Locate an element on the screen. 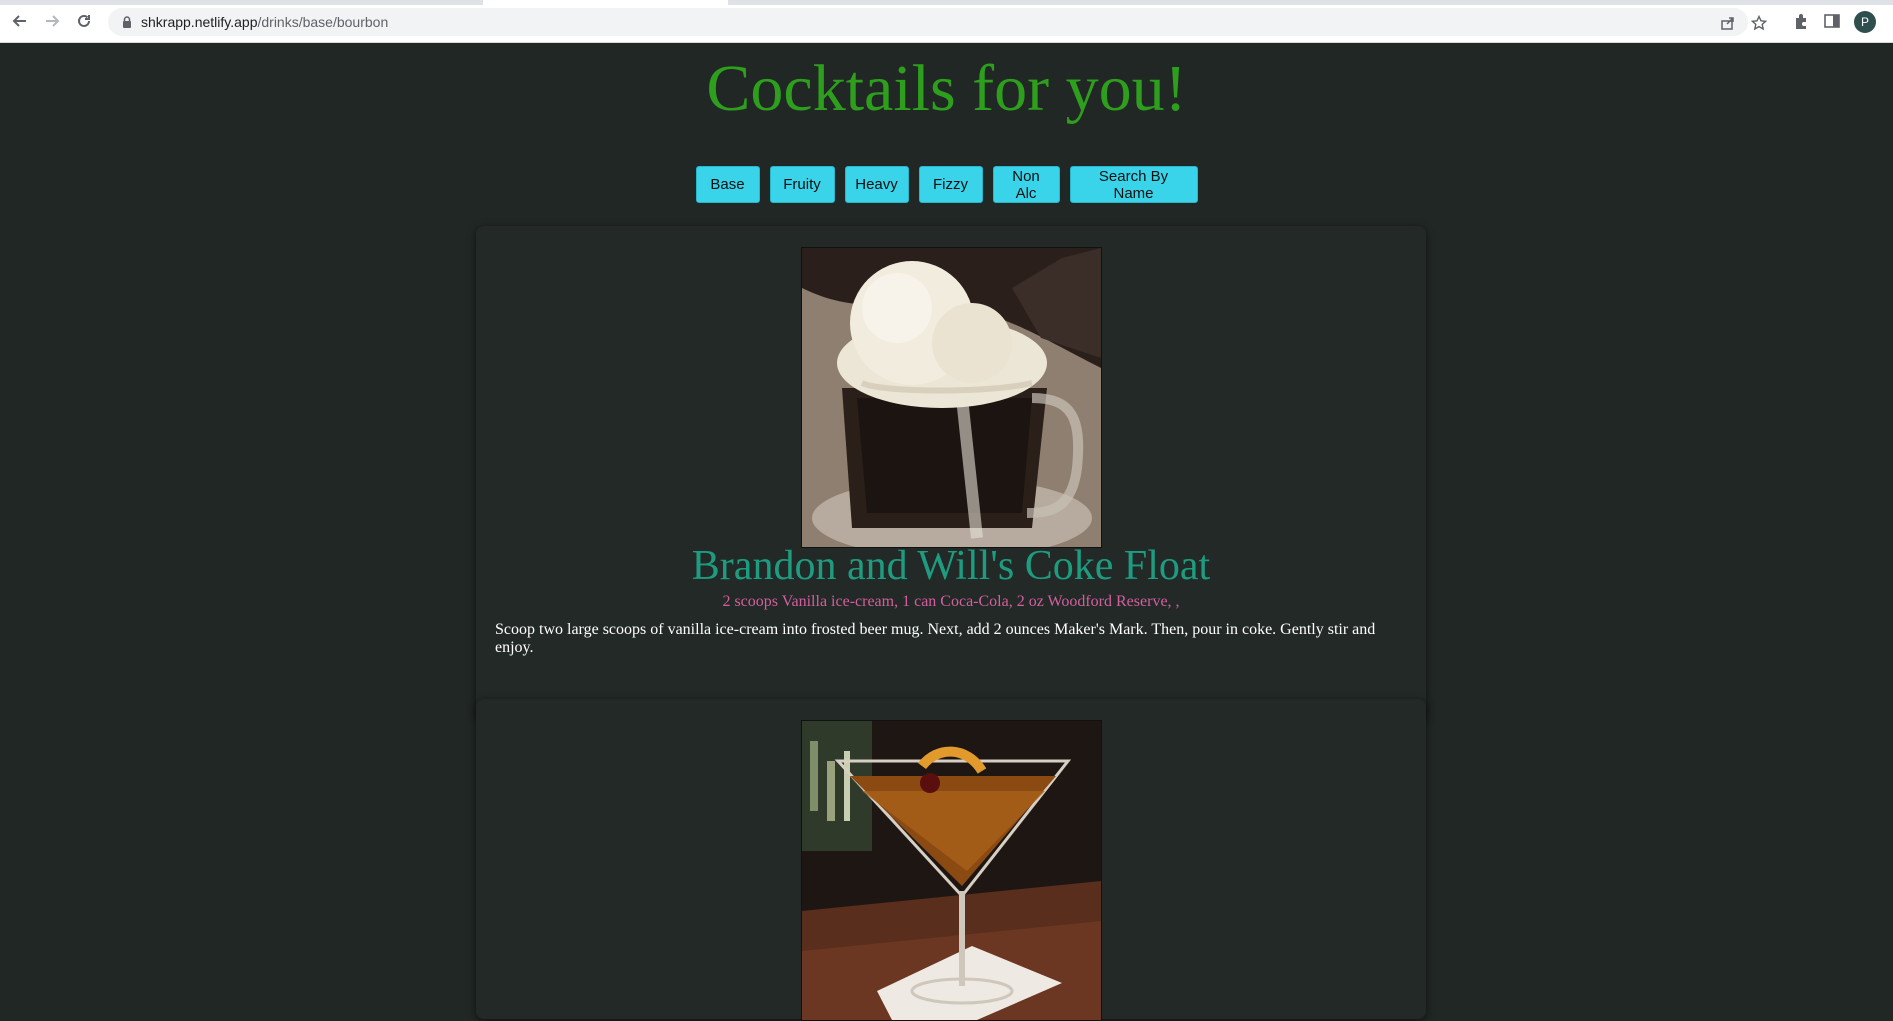 The height and width of the screenshot is (1021, 1893). non-alc-button: Non Alc is located at coordinates (1026, 184).